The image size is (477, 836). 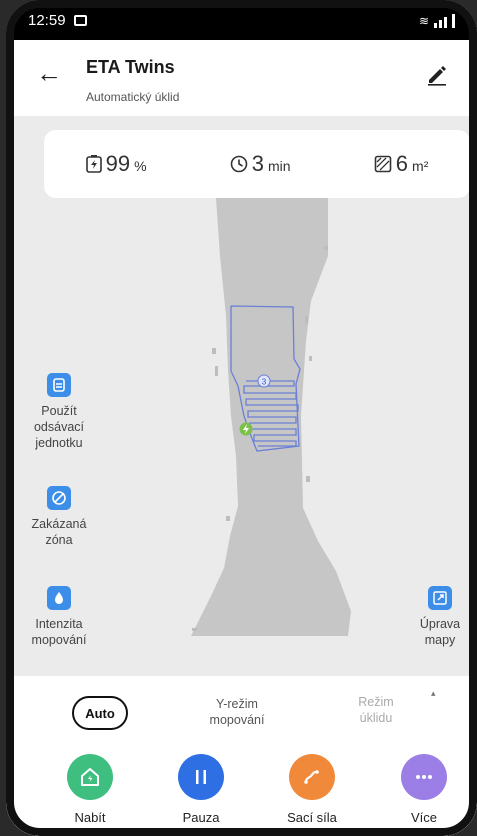 What do you see at coordinates (59, 443) in the screenshot?
I see `tool-label-line: jednotku` at bounding box center [59, 443].